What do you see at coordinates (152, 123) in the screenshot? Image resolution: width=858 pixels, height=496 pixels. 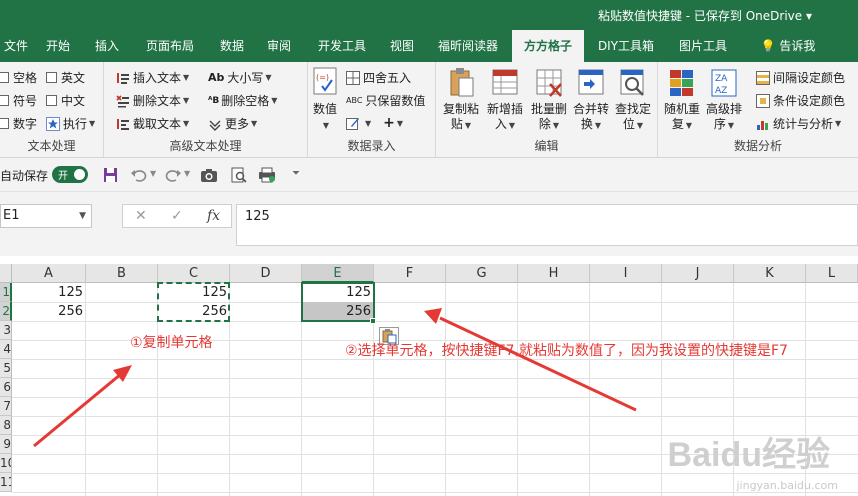 I see `extract-text-button: 截取文本 ▼` at bounding box center [152, 123].